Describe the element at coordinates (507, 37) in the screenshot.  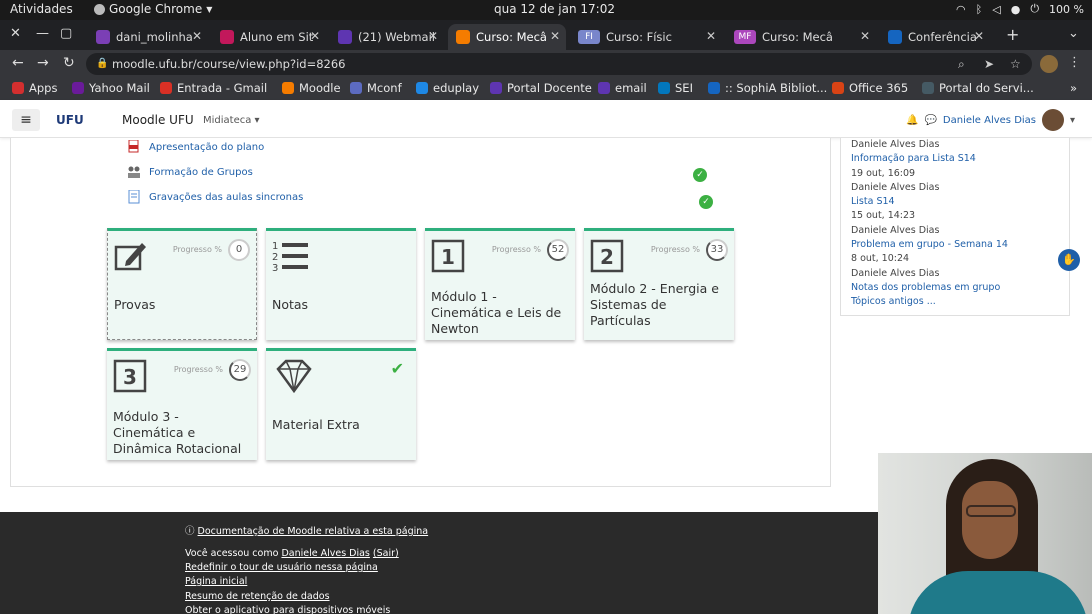
I see `tab-3: Curso: Mecâ ✕` at that location.